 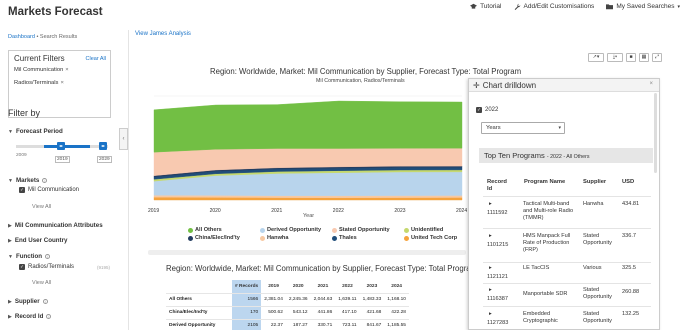 I want to click on close-icon: ×, so click(x=651, y=84).